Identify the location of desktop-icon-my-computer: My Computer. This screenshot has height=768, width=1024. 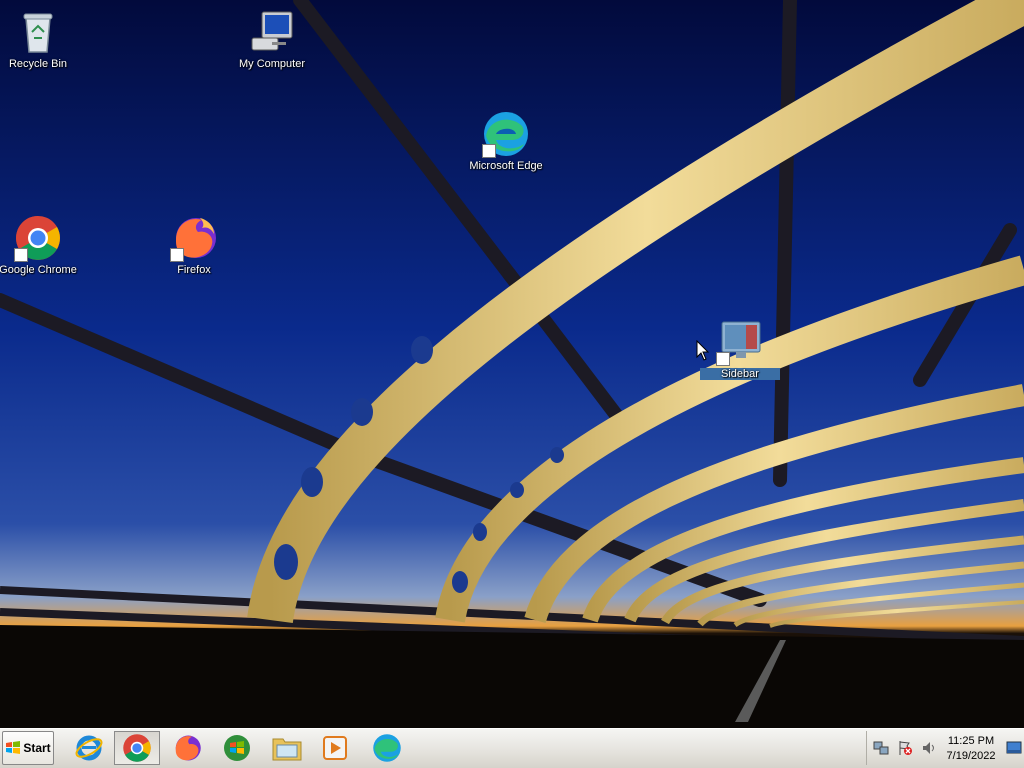
(272, 39).